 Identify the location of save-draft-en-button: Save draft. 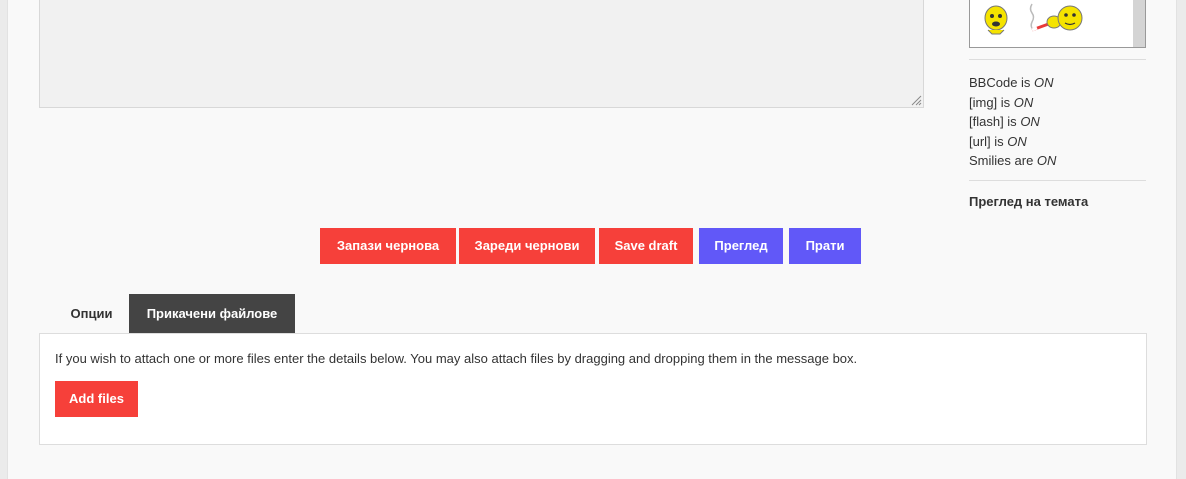
(646, 246).